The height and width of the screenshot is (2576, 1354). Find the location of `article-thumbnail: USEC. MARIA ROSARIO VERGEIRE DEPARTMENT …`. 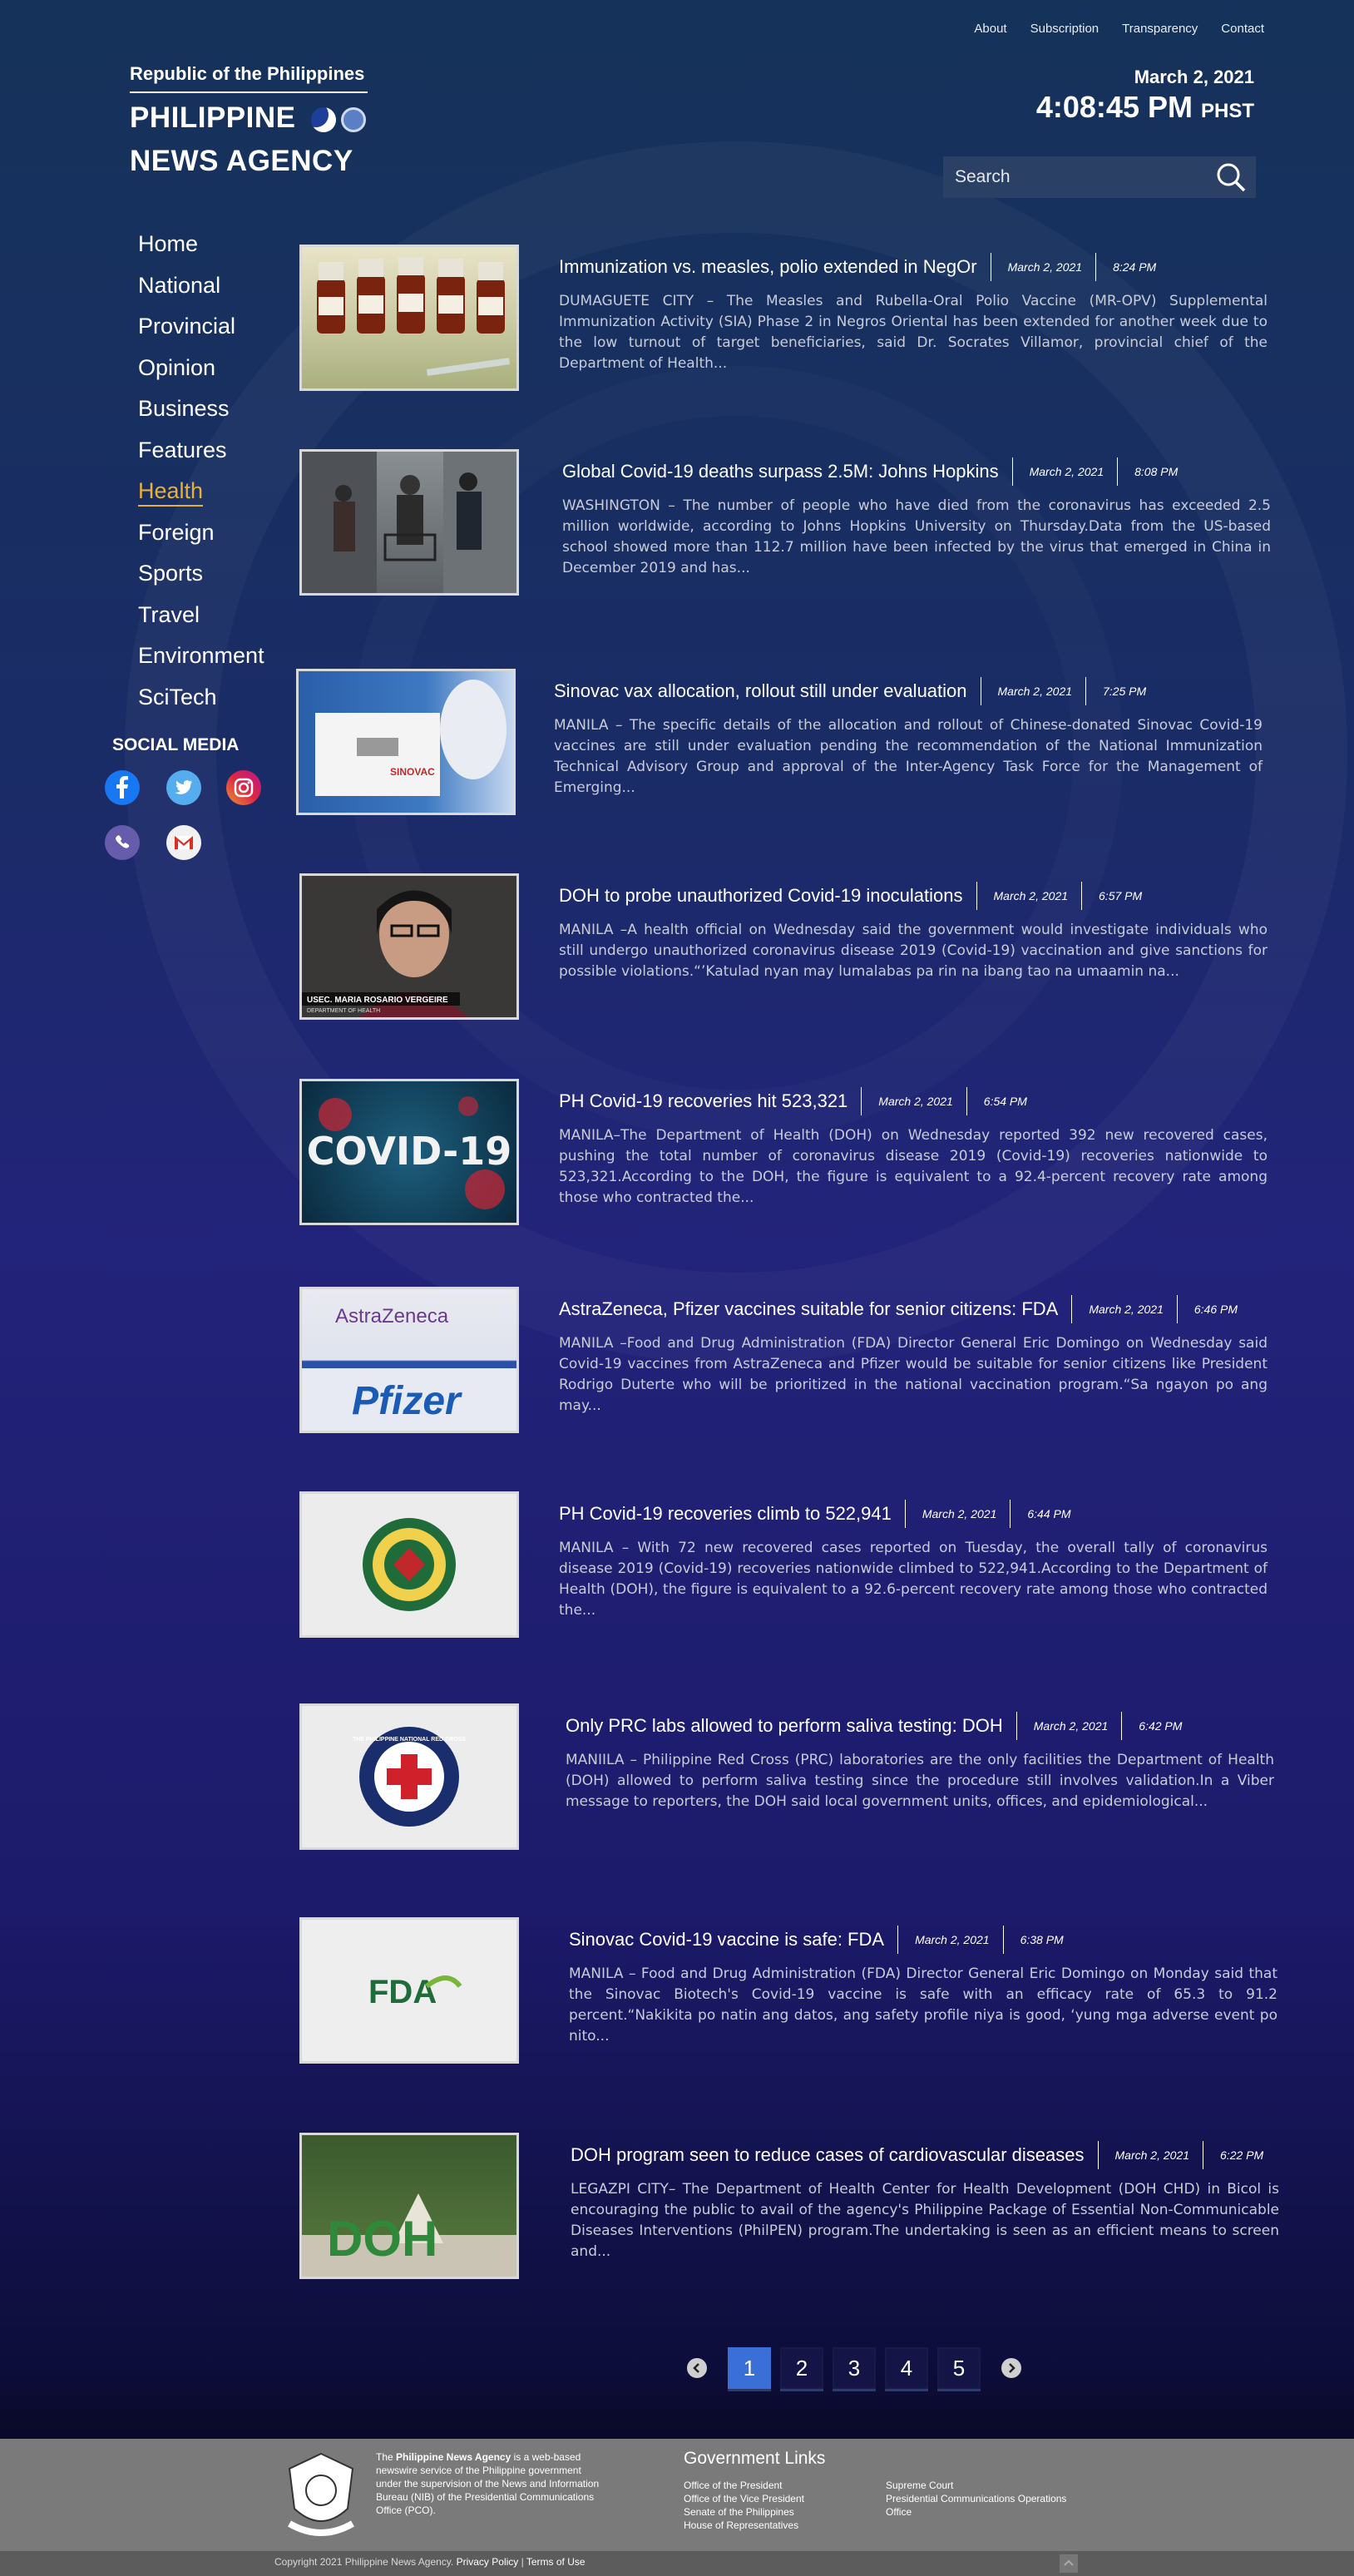

article-thumbnail: USEC. MARIA ROSARIO VERGEIRE DEPARTMENT … is located at coordinates (409, 946).